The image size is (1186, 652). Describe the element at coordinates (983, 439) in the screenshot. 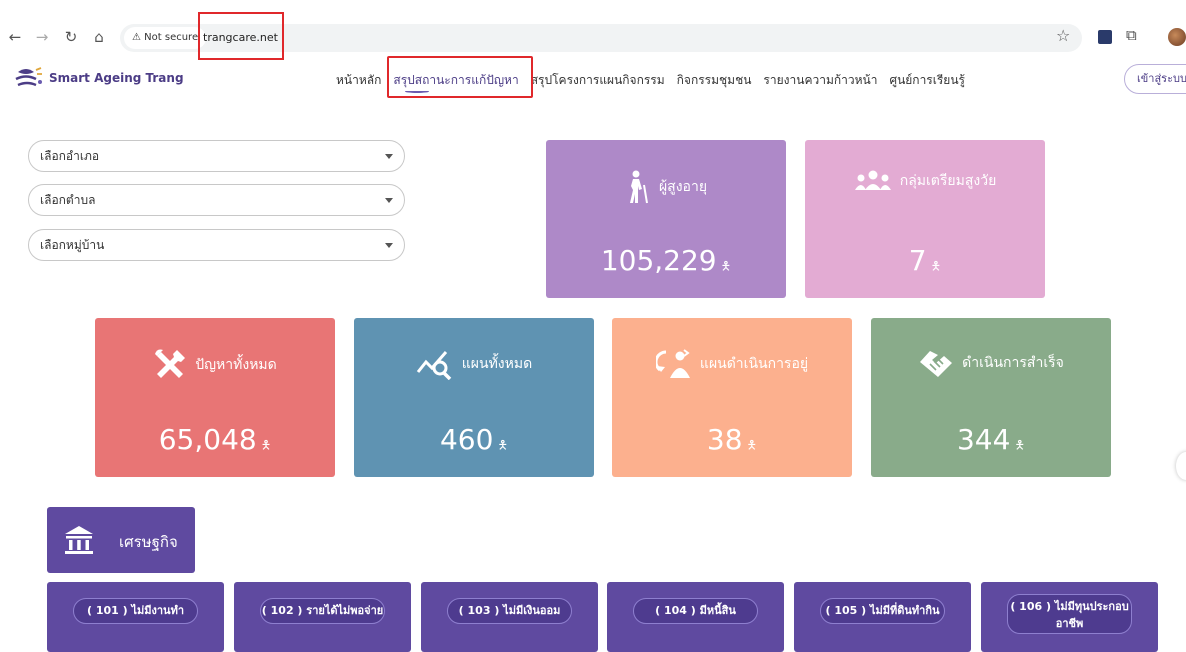

I see `stat-value: 344` at that location.